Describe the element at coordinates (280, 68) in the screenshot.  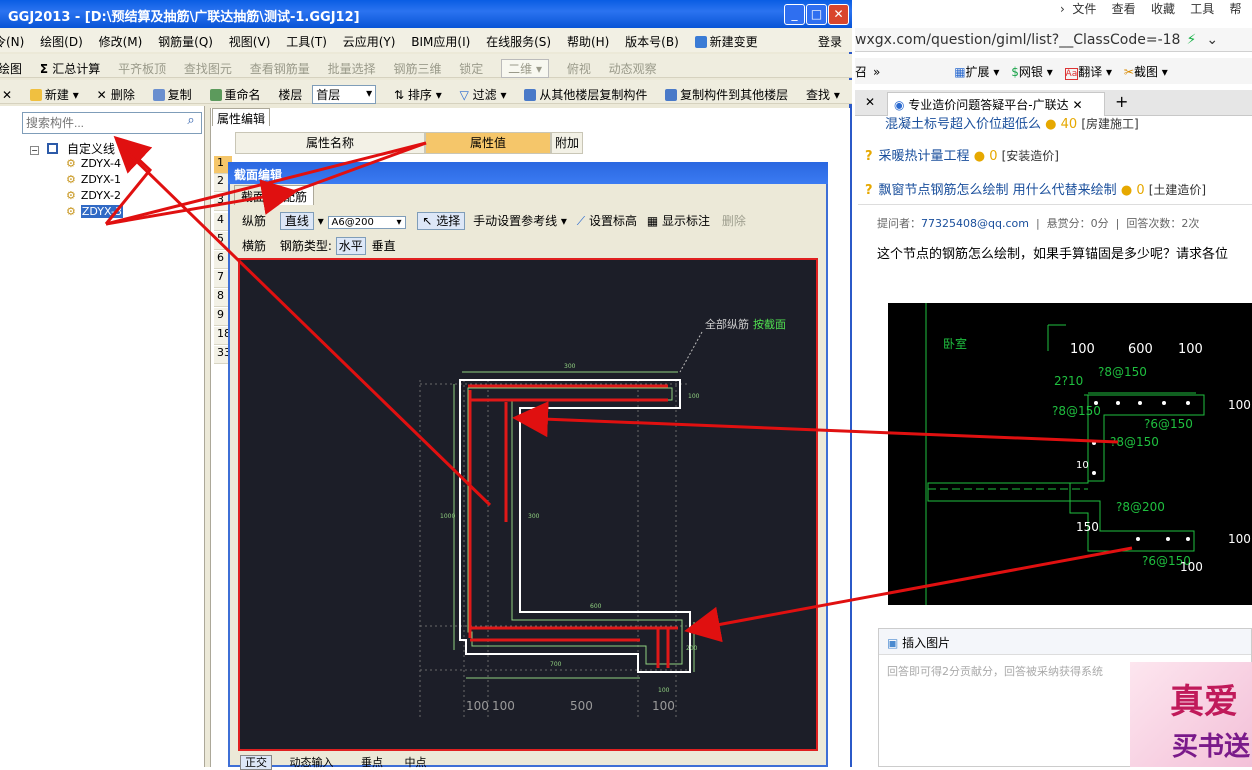
I see `view-rebar-button: 查看钢筋量` at that location.